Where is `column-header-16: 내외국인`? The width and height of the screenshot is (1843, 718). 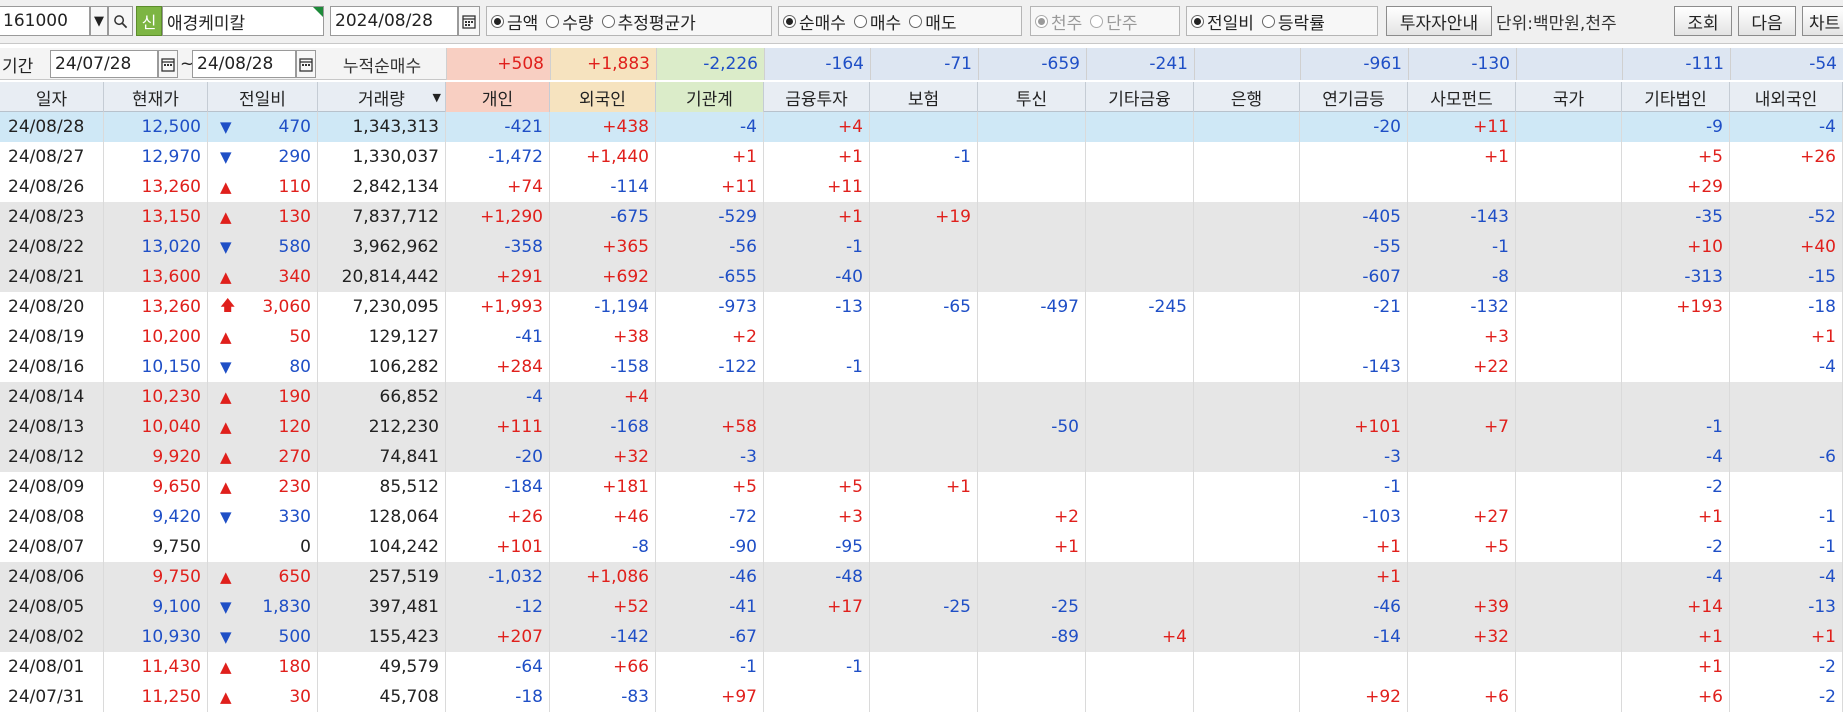
column-header-16: 내외국인 is located at coordinates (1786, 97).